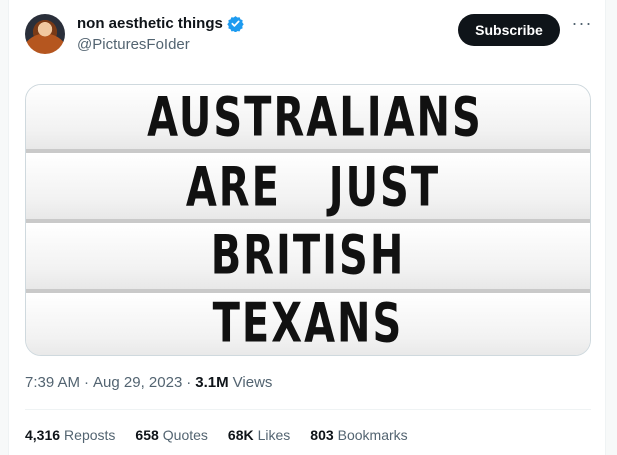 This screenshot has width=617, height=455. Describe the element at coordinates (274, 435) in the screenshot. I see `likes-label: Likes` at that location.